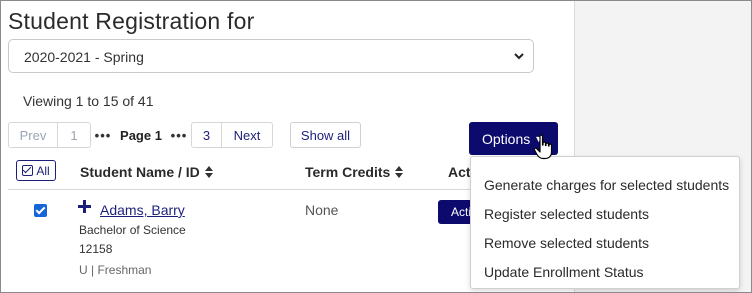 Image resolution: width=752 pixels, height=293 pixels. Describe the element at coordinates (140, 172) in the screenshot. I see `column-name-label: Student Name / ID` at that location.